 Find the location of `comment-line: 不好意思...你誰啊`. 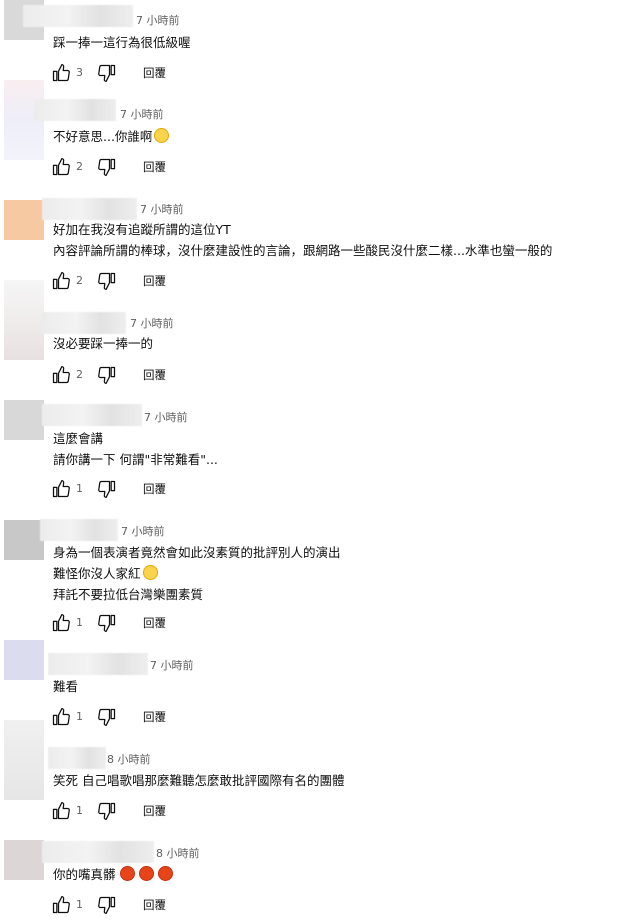

comment-line: 不好意思...你誰啊 is located at coordinates (111, 136).